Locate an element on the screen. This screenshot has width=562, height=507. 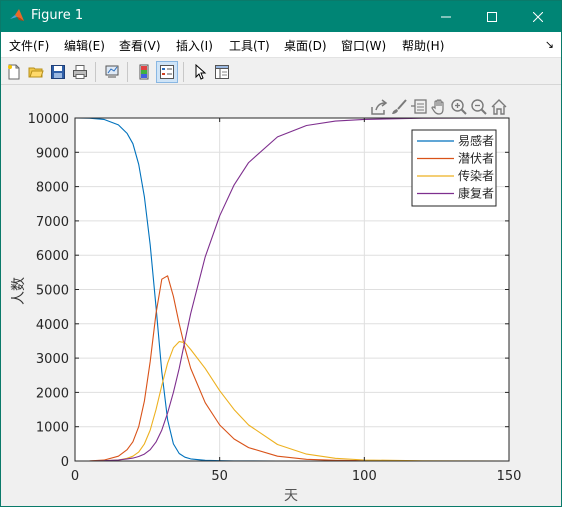
menu-file: 文件(F) is located at coordinates (29, 45).